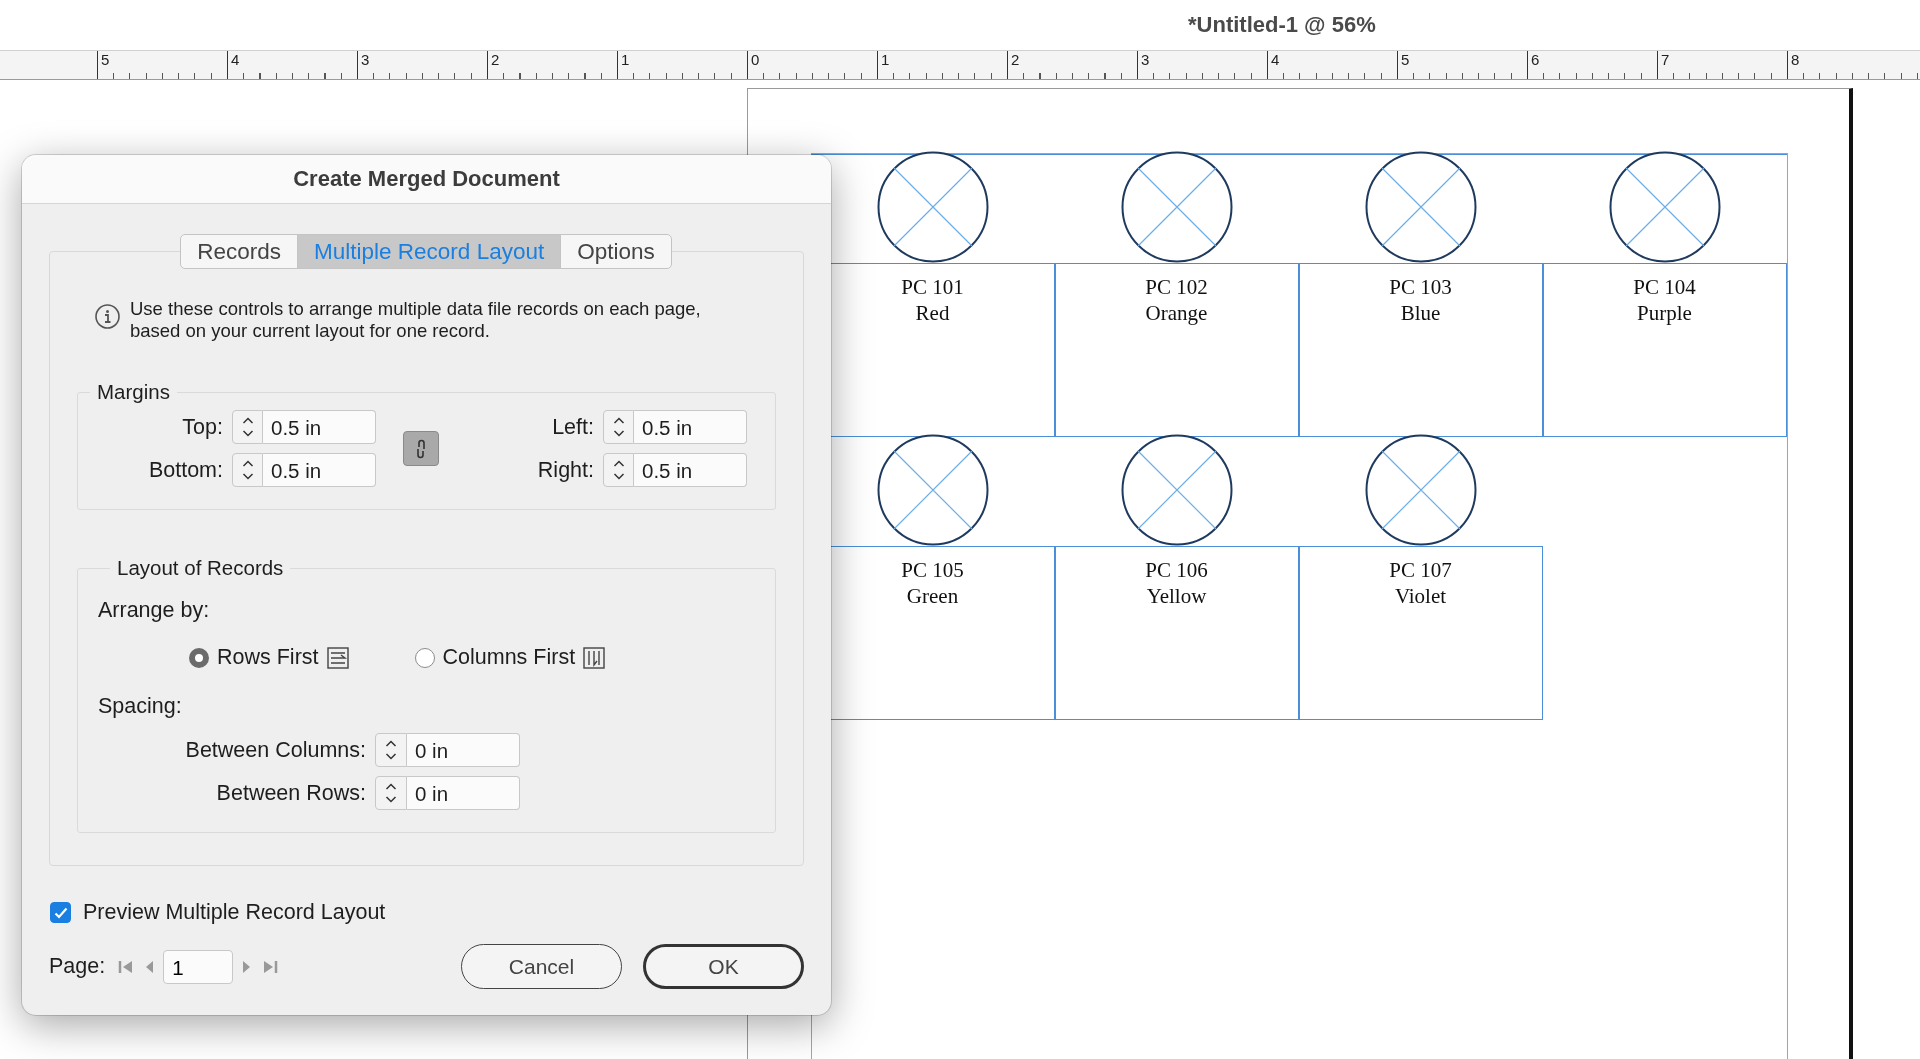 This screenshot has width=1920, height=1059. What do you see at coordinates (416, 320) in the screenshot?
I see `info-text: Use these controls to arrange multiple data file records on each page, based on your current layout for one record.` at bounding box center [416, 320].